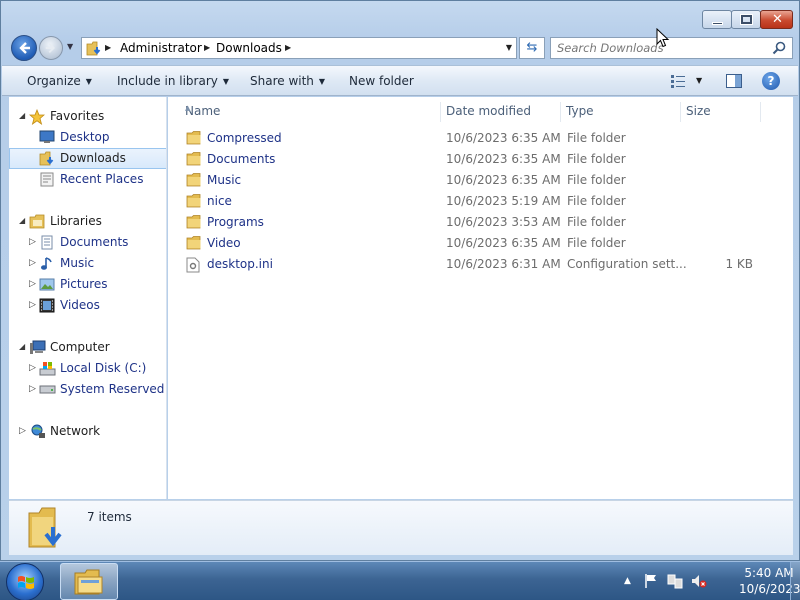 This screenshot has height=600, width=800. I want to click on show-desktop-button, so click(795, 581).